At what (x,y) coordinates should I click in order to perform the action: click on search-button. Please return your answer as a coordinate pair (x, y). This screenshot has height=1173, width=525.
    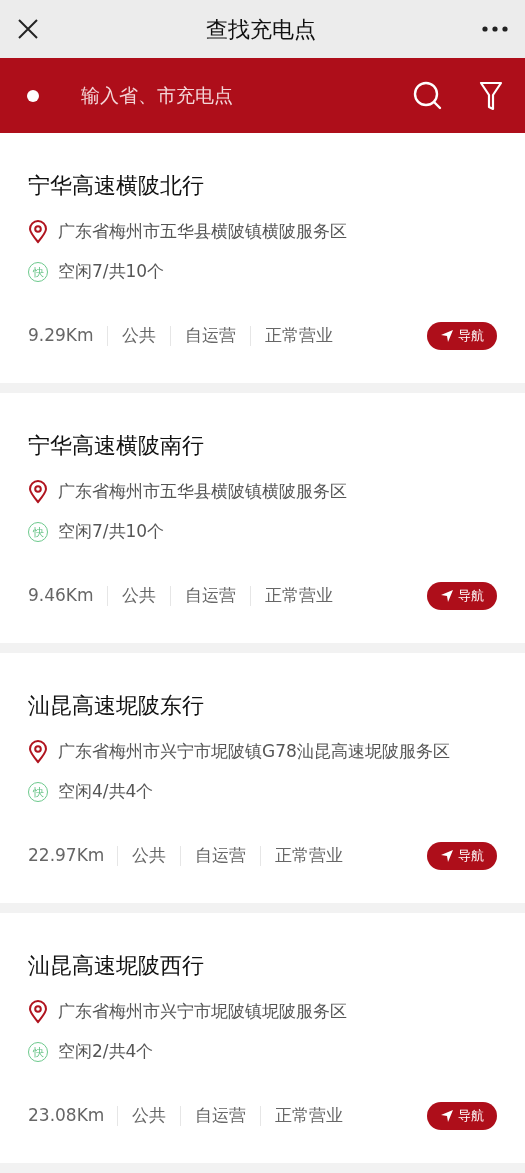
    Looking at the image, I should click on (428, 95).